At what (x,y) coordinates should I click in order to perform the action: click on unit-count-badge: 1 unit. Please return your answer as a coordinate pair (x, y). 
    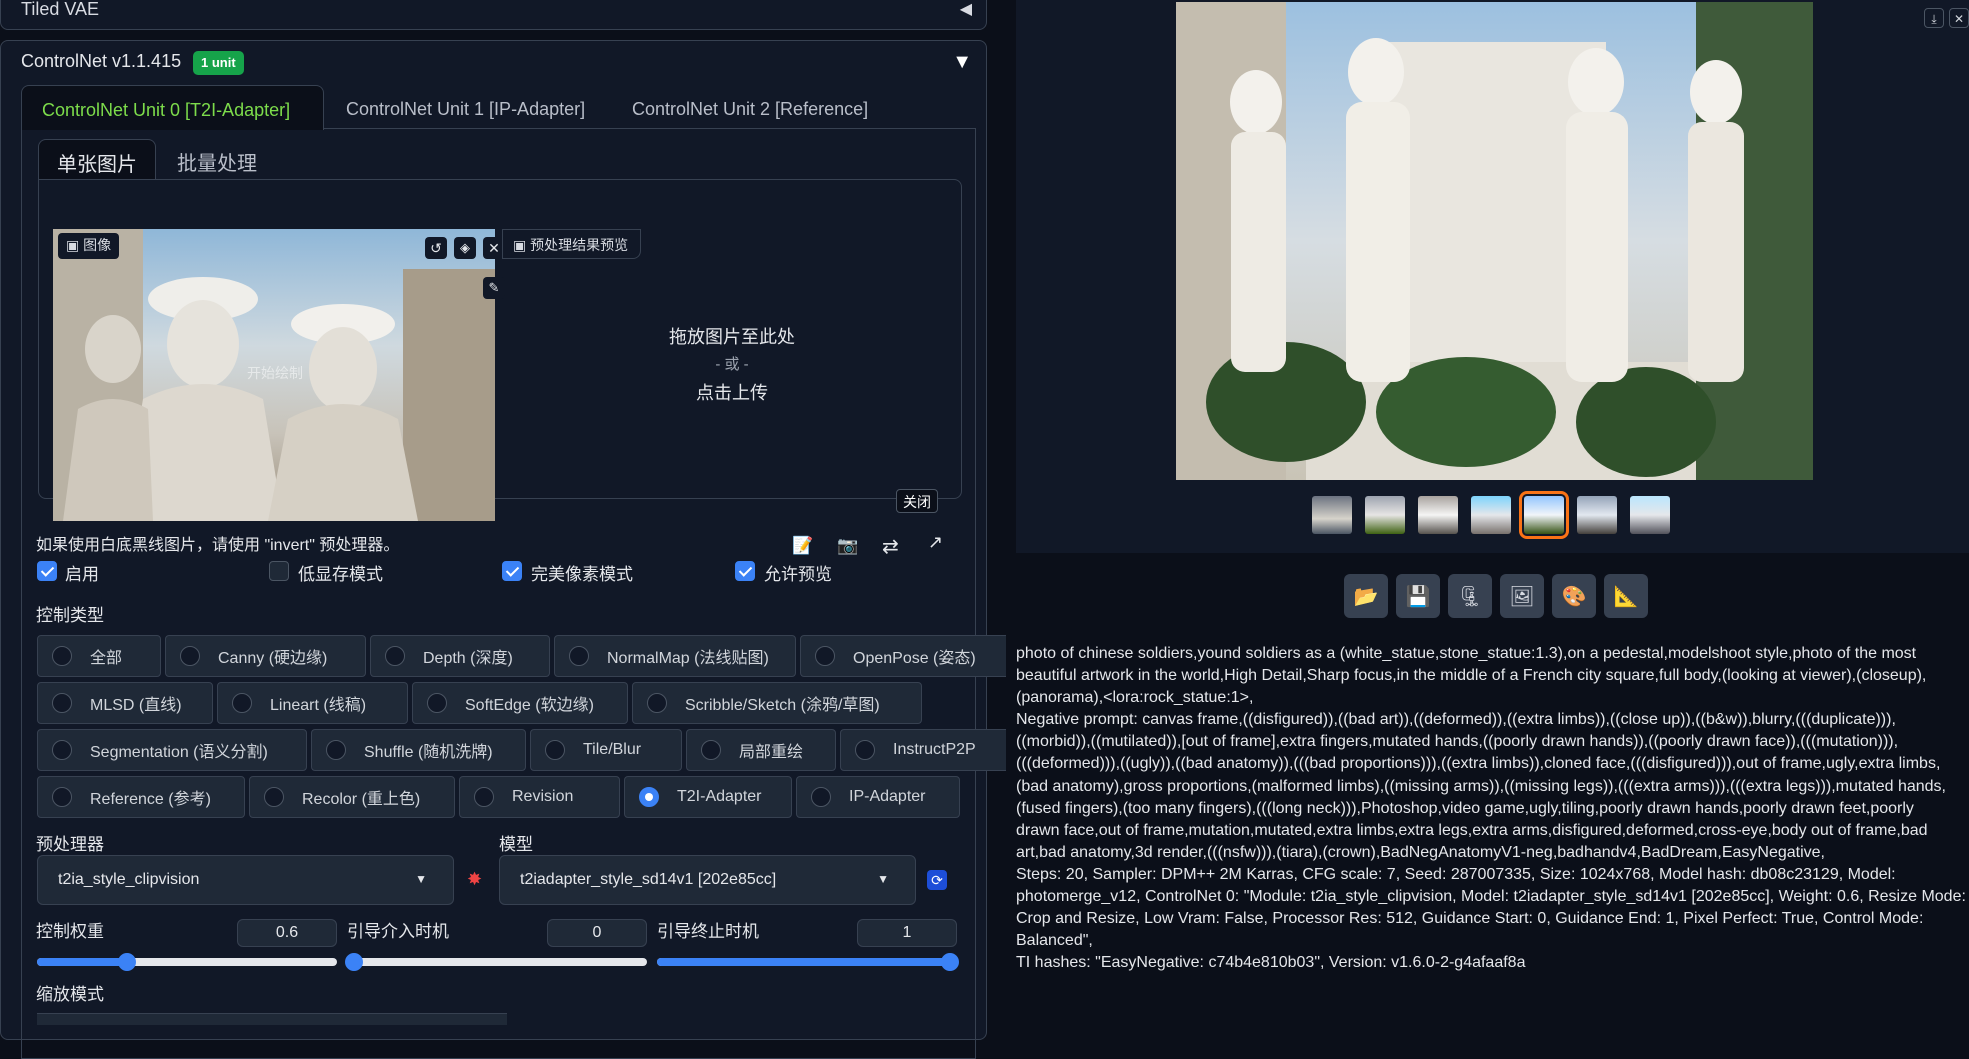
    Looking at the image, I should click on (218, 63).